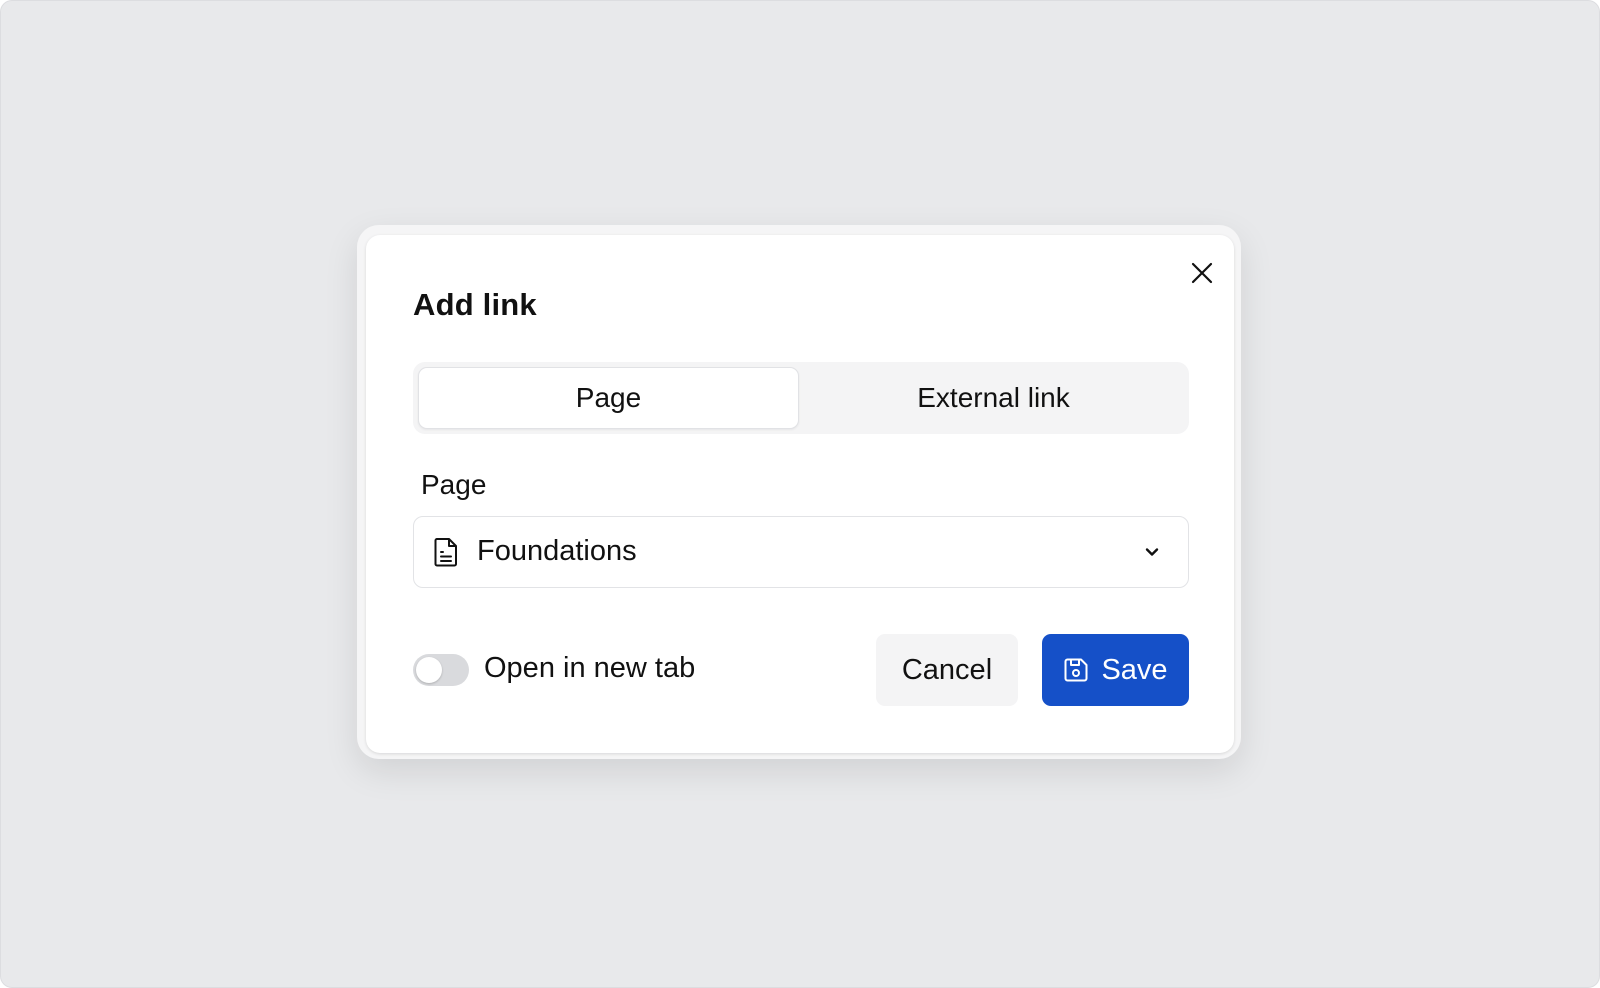 This screenshot has height=988, width=1600. I want to click on floppy-disk-icon, so click(1076, 670).